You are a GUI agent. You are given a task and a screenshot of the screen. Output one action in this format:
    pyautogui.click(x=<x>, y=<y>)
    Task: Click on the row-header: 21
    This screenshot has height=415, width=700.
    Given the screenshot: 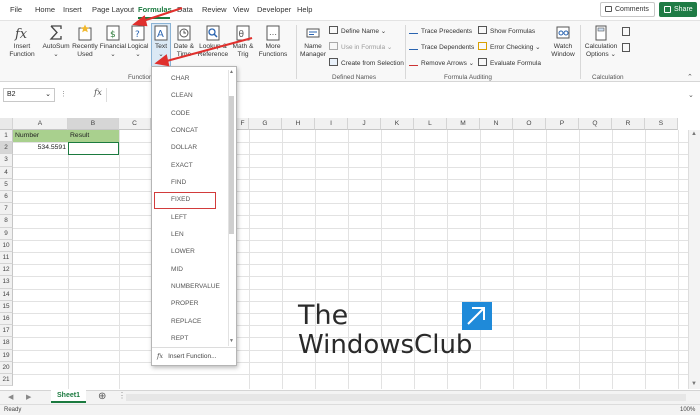 What is the action you would take?
    pyautogui.click(x=6, y=380)
    